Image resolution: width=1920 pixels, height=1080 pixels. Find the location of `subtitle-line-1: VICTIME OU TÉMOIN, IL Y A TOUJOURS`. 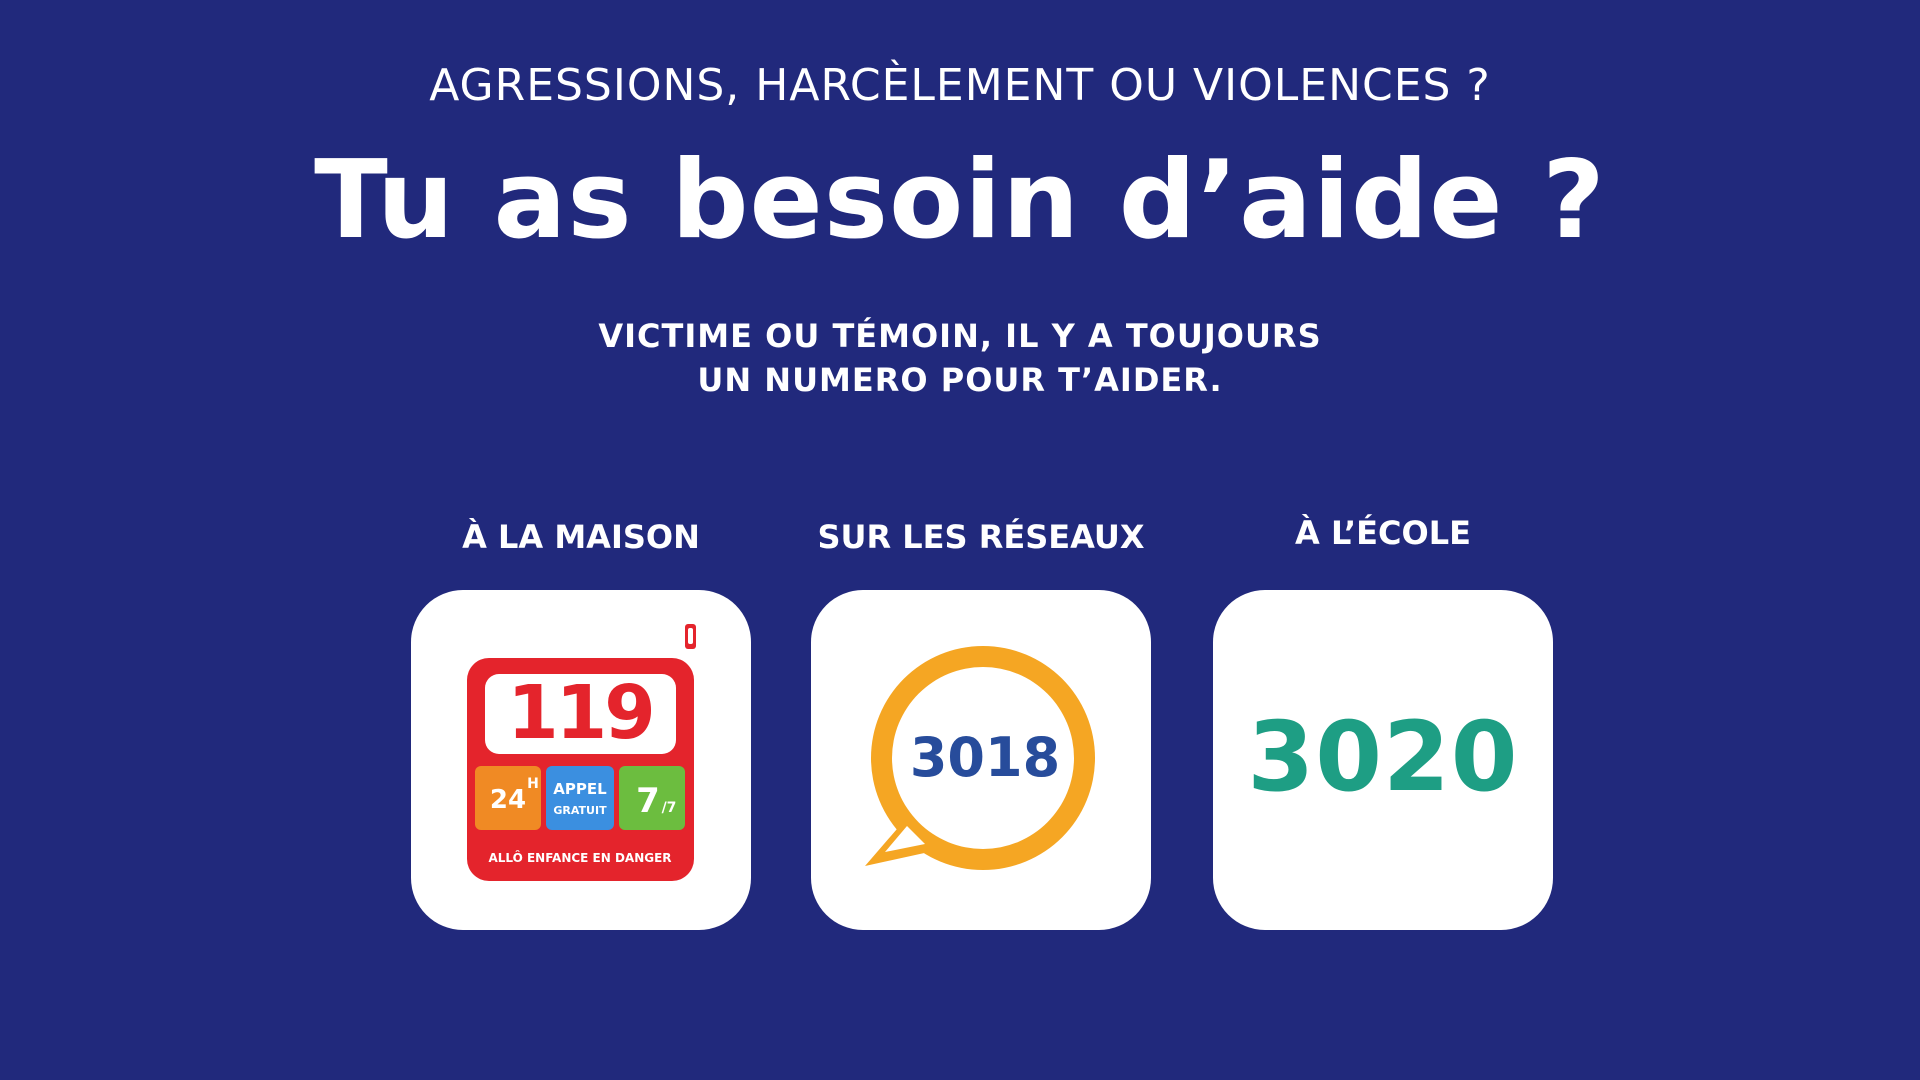

subtitle-line-1: VICTIME OU TÉMOIN, IL Y A TOUJOURS is located at coordinates (960, 336).